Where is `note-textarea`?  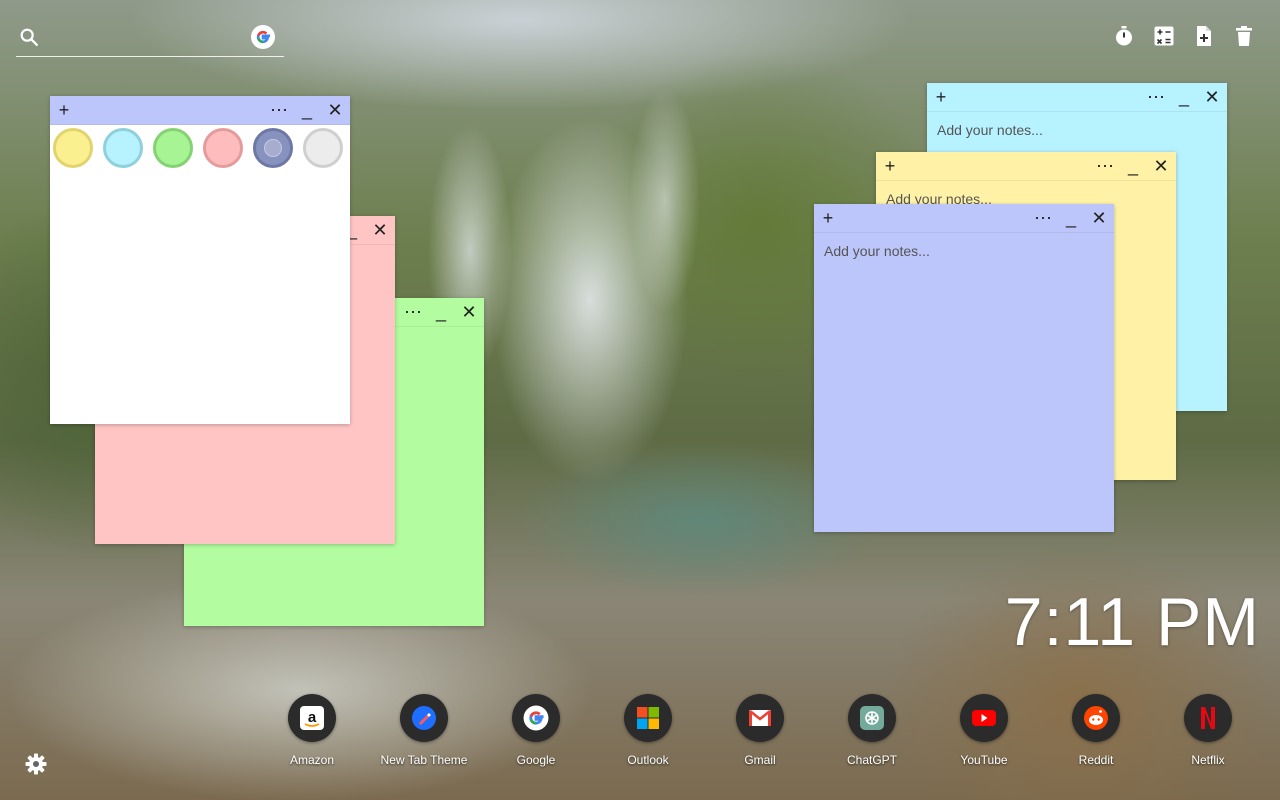 note-textarea is located at coordinates (964, 382).